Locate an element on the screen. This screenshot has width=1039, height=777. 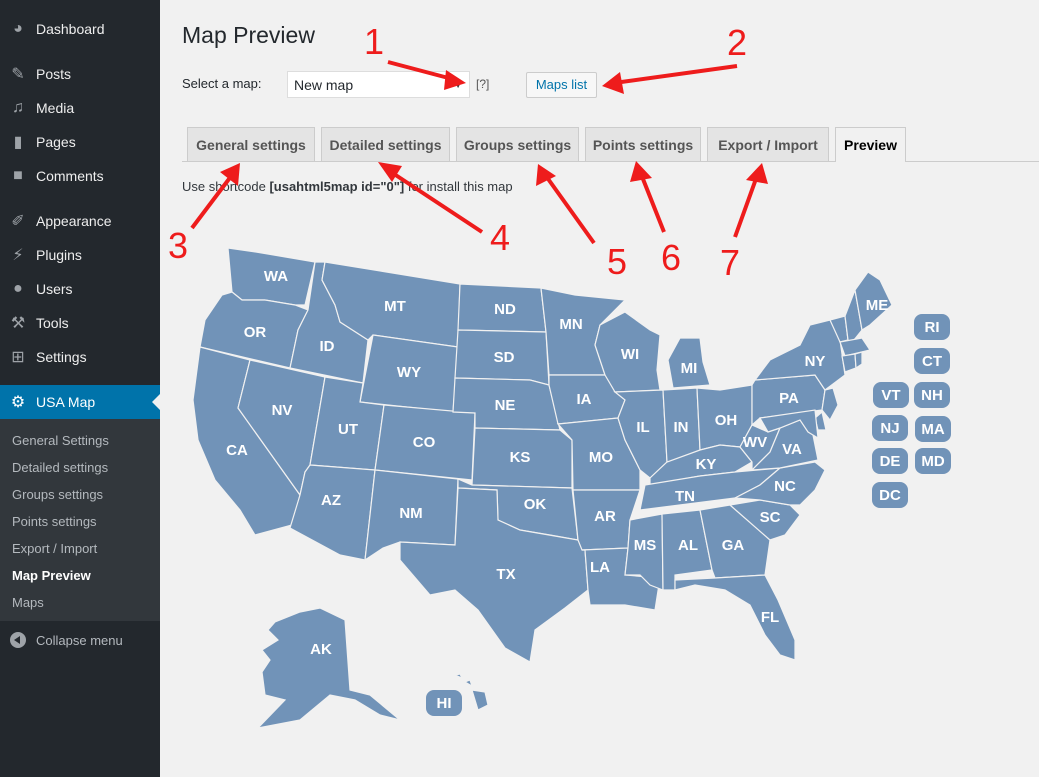
state-label-tn: TN is located at coordinates (685, 496).